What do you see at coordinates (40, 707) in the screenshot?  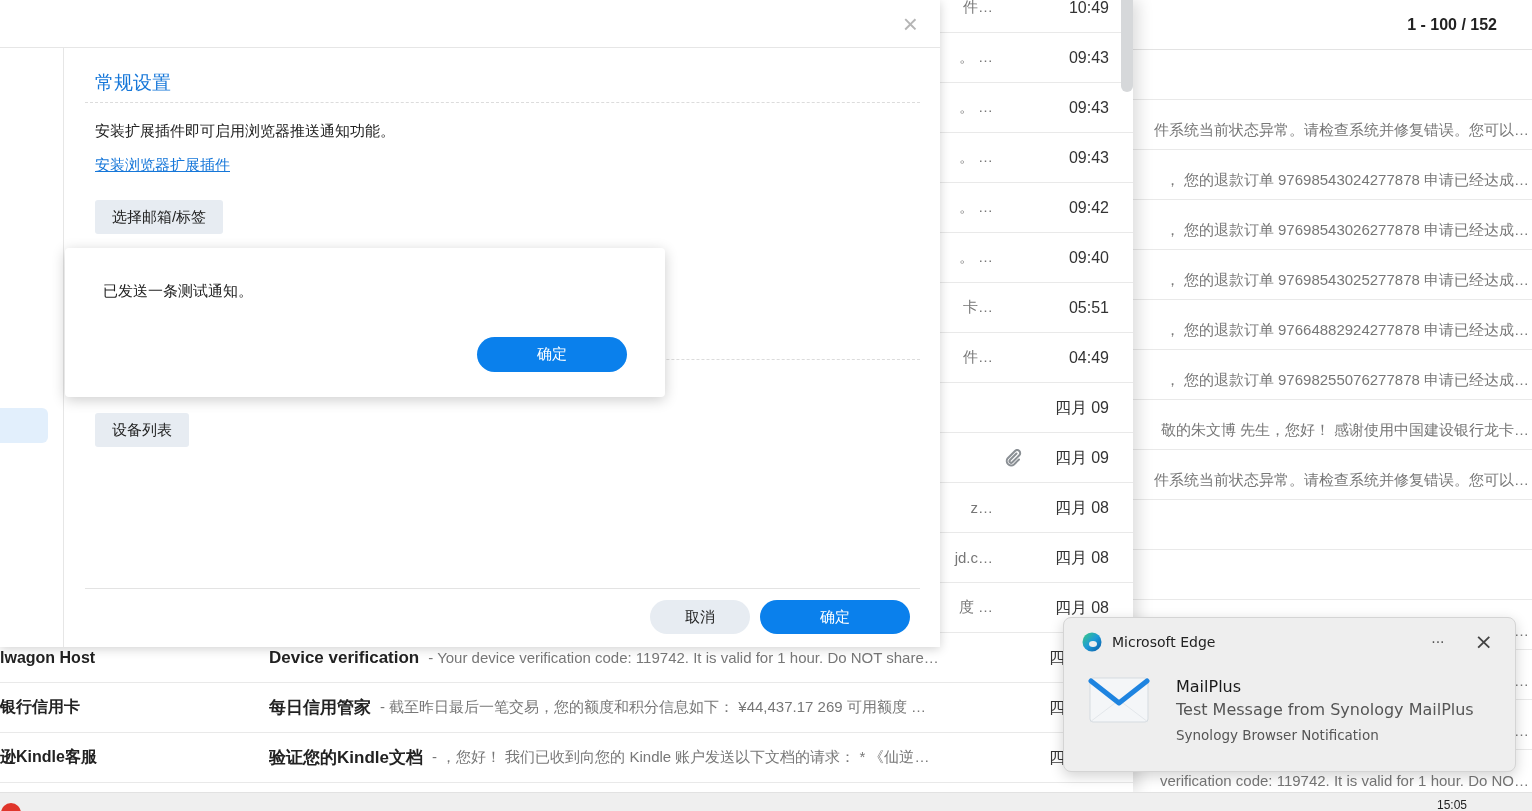 I see `sender-name: 银行信用卡` at bounding box center [40, 707].